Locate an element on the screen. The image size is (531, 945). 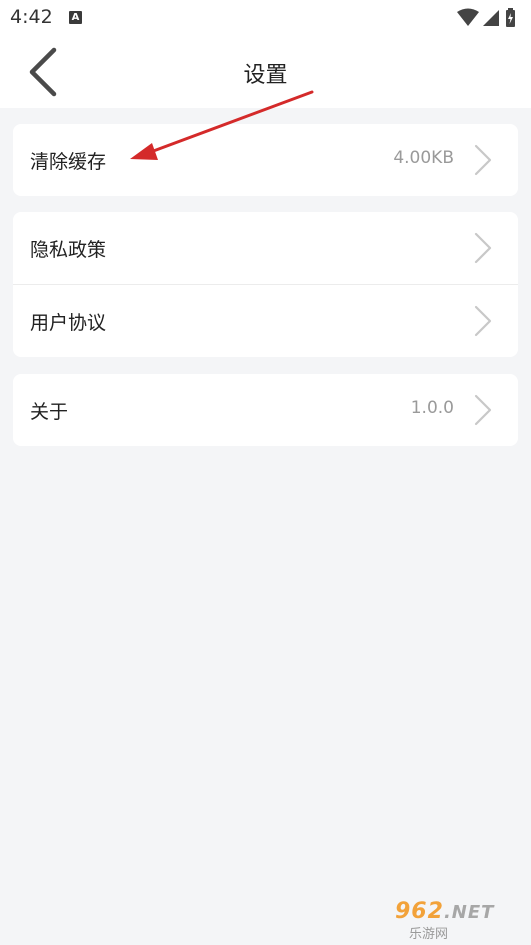
settings-group-cache: 清除缓存 4.00KB is located at coordinates (265, 160).